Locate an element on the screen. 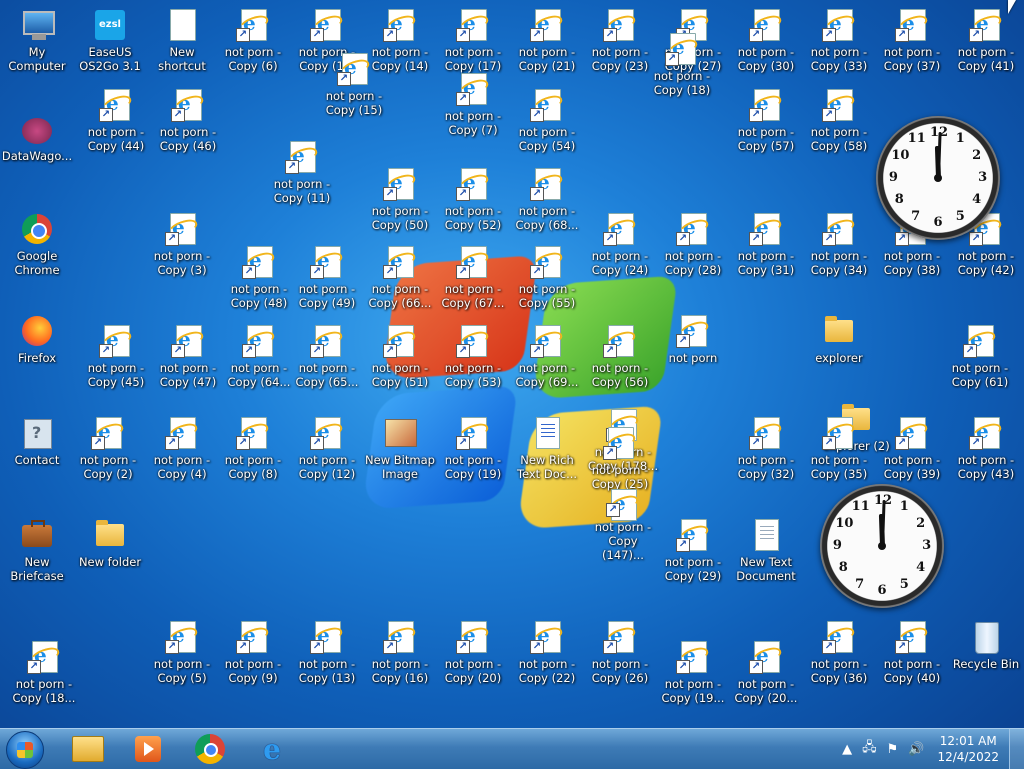 The height and width of the screenshot is (769, 1024). desktop-item: e ↗ not porn - Copy (28) is located at coordinates (693, 248).